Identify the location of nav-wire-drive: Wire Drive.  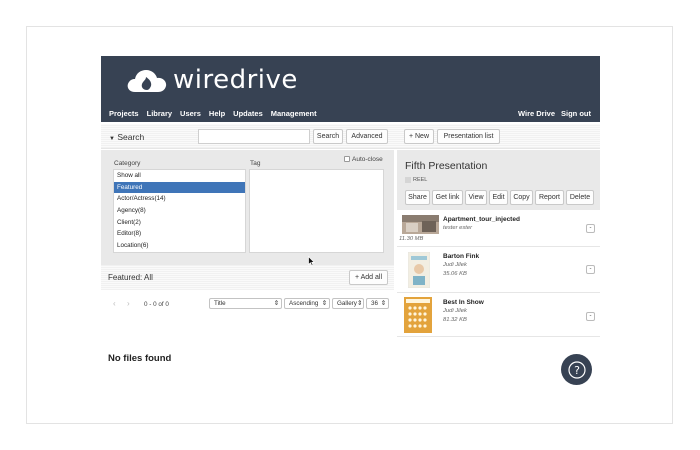
(536, 113).